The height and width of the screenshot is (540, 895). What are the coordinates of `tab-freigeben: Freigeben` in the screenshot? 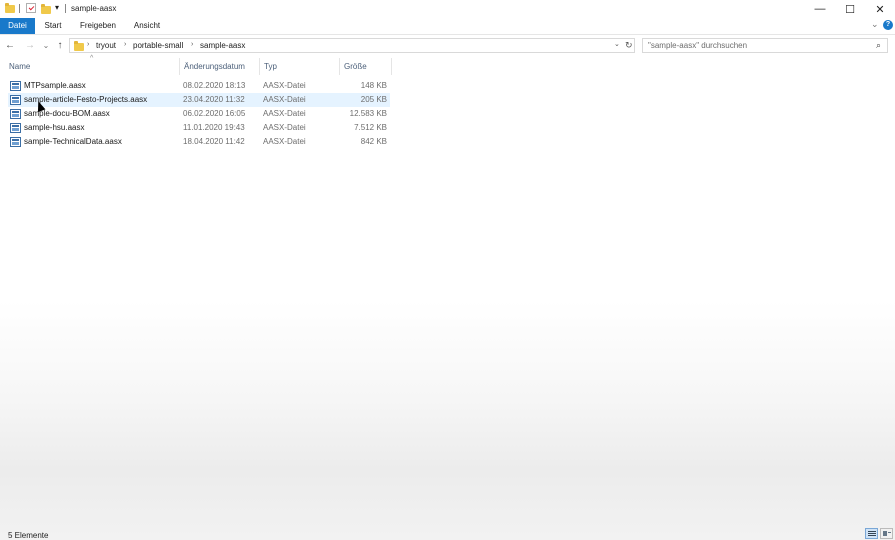 It's located at (98, 26).